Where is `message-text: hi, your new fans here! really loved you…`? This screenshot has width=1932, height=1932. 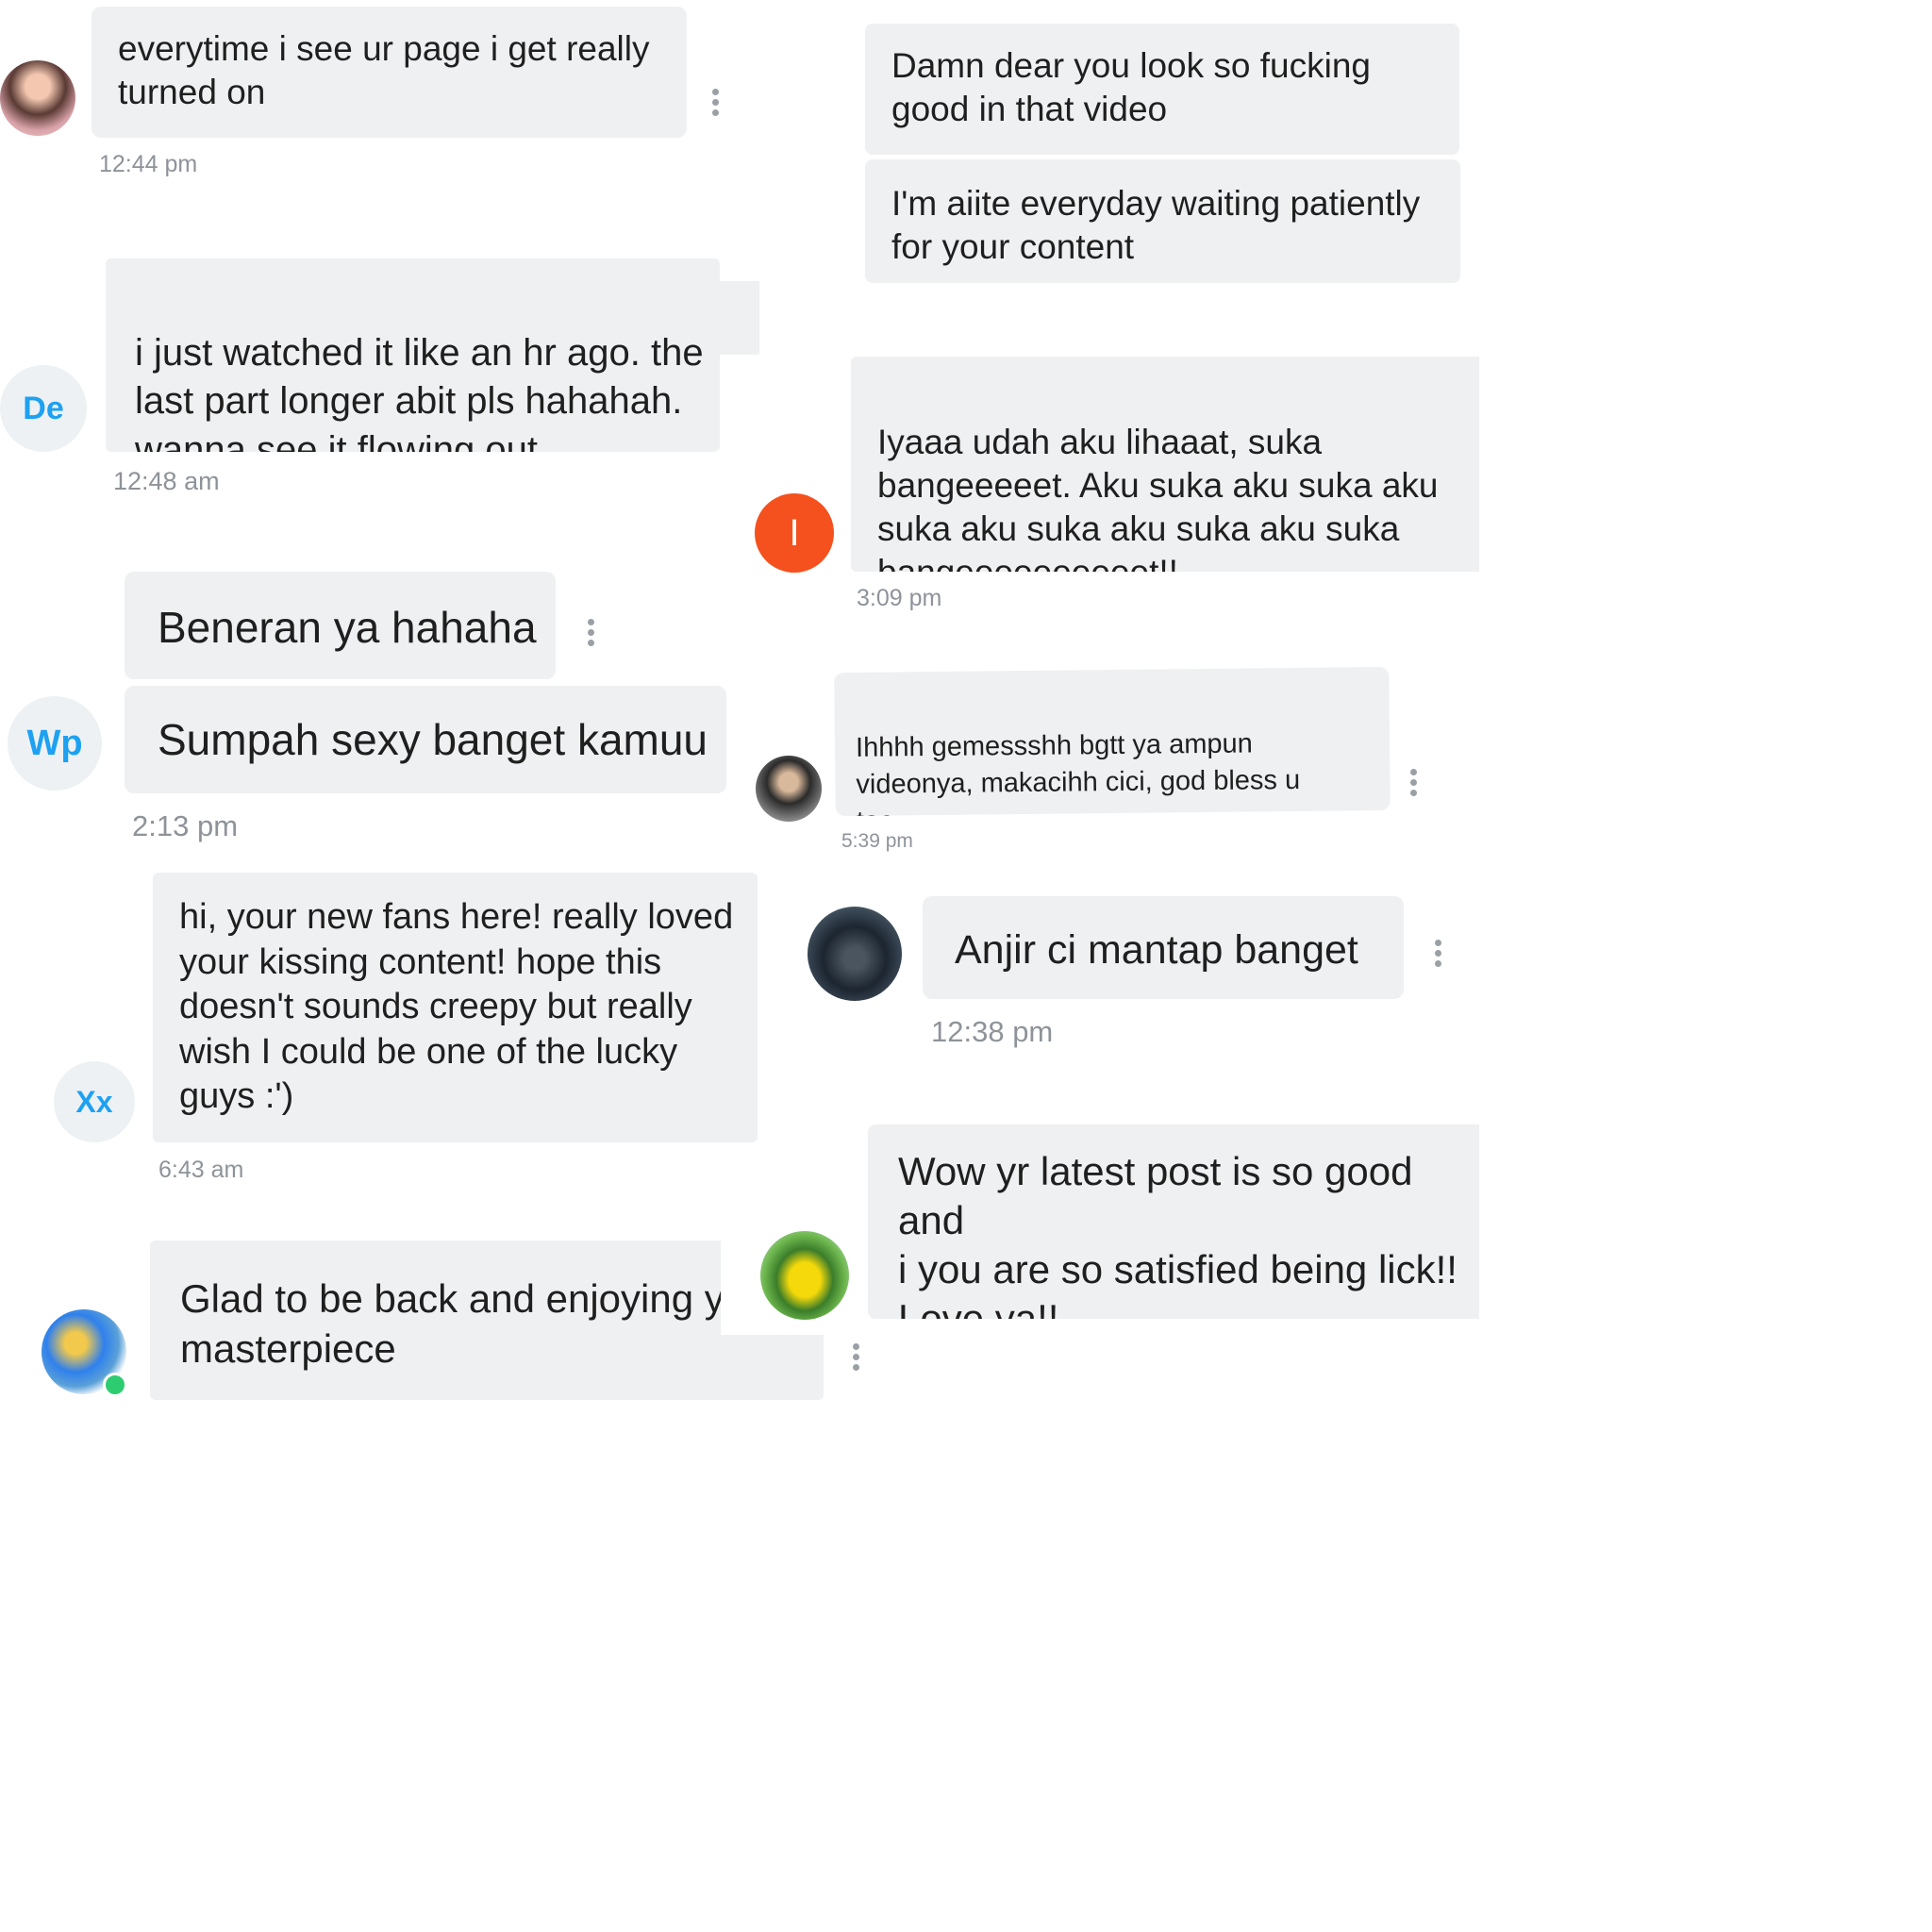 message-text: hi, your new fans here! really loved you… is located at coordinates (456, 1006).